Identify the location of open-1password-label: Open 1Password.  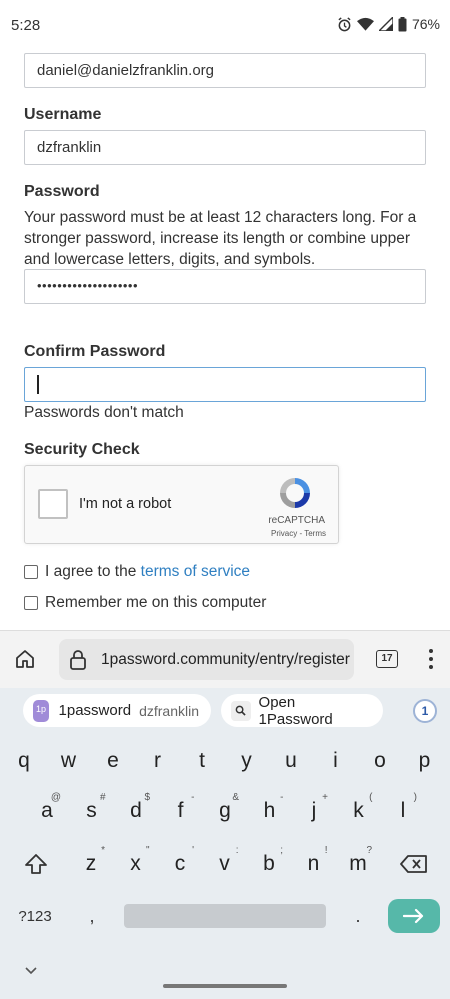
(295, 710).